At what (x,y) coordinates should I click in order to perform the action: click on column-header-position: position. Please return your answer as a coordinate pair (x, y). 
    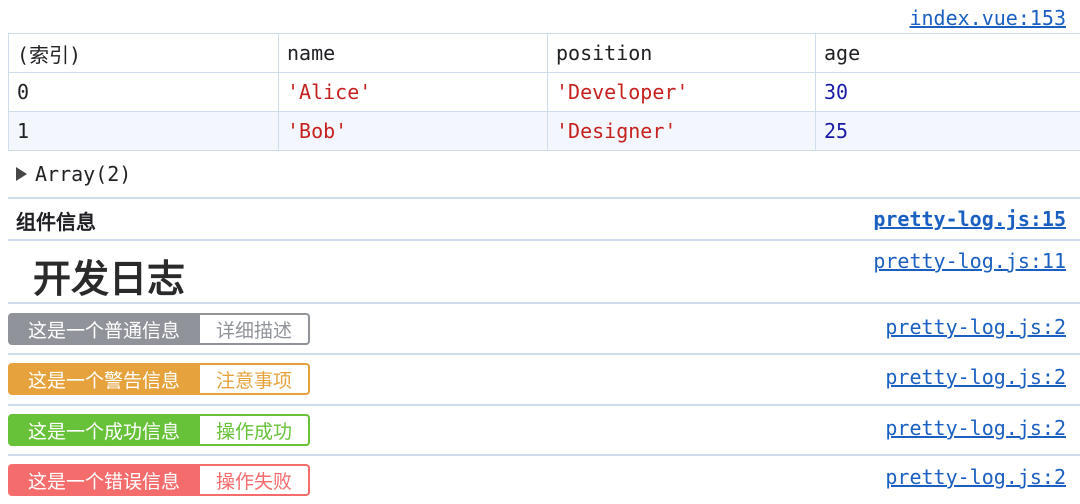
    Looking at the image, I should click on (681, 53).